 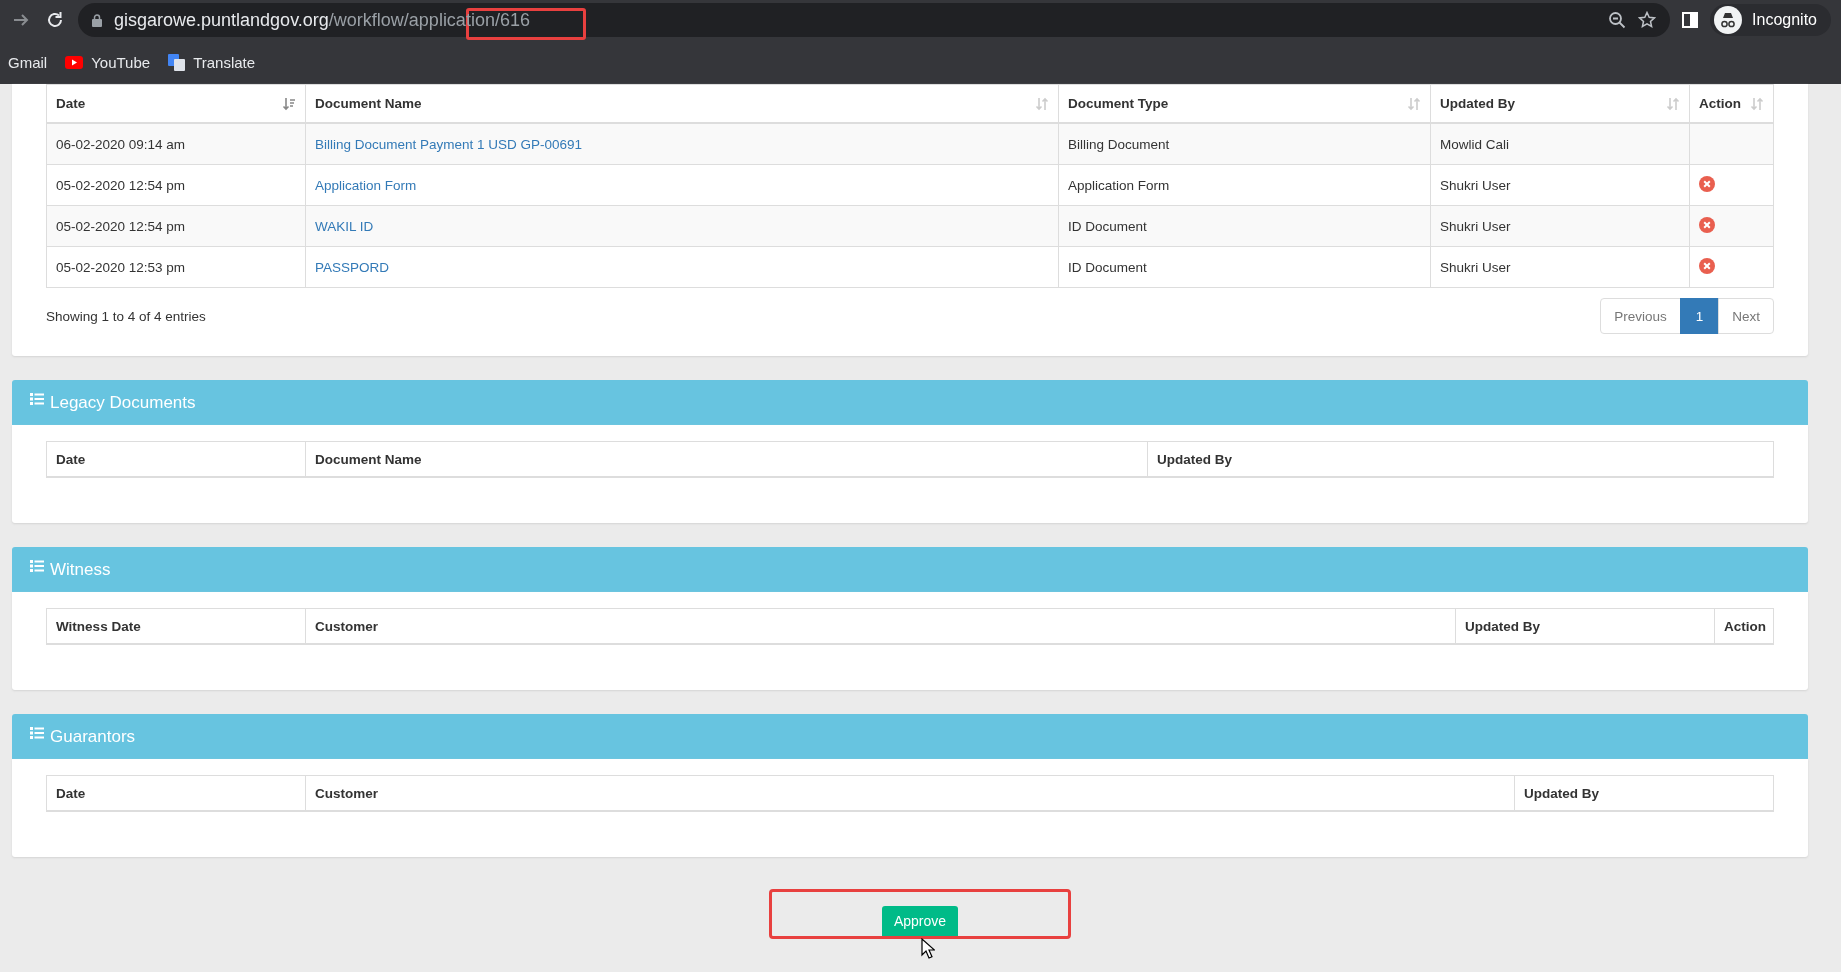 What do you see at coordinates (1640, 316) in the screenshot?
I see `pagination-button: Previous` at bounding box center [1640, 316].